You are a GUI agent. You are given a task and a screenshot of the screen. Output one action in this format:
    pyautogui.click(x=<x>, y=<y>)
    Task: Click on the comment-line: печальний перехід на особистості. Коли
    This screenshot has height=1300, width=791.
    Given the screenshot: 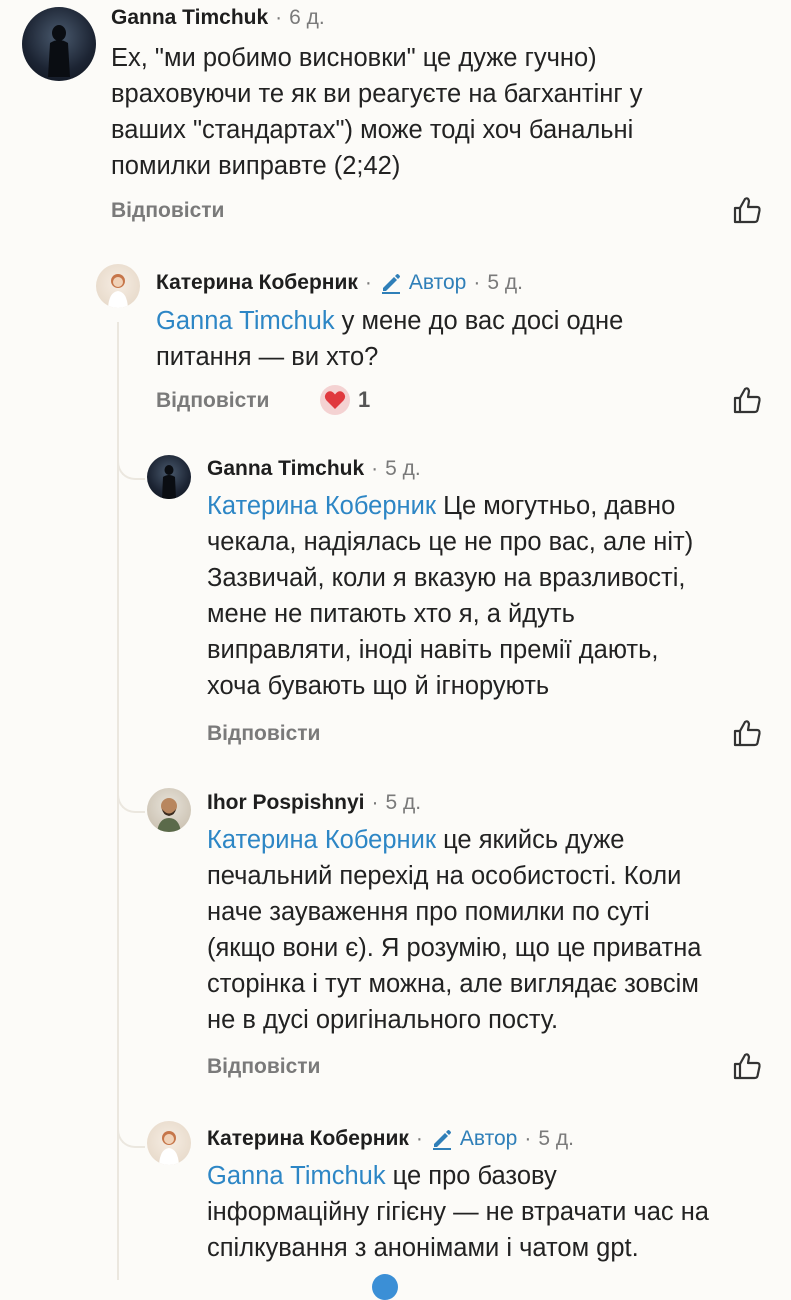 What is the action you would take?
    pyautogui.click(x=444, y=876)
    